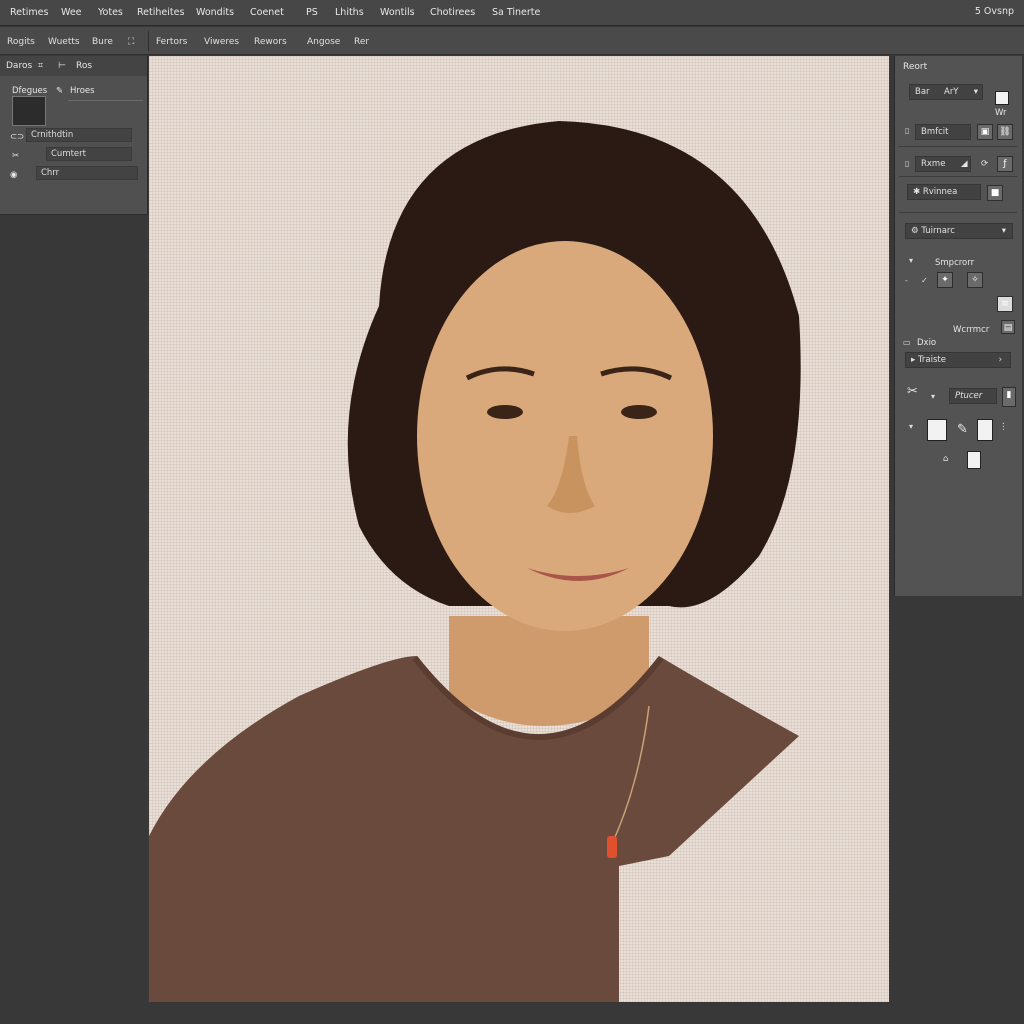 The image size is (1024, 1024). What do you see at coordinates (19, 66) in the screenshot?
I see `tab-daros: Daros` at bounding box center [19, 66].